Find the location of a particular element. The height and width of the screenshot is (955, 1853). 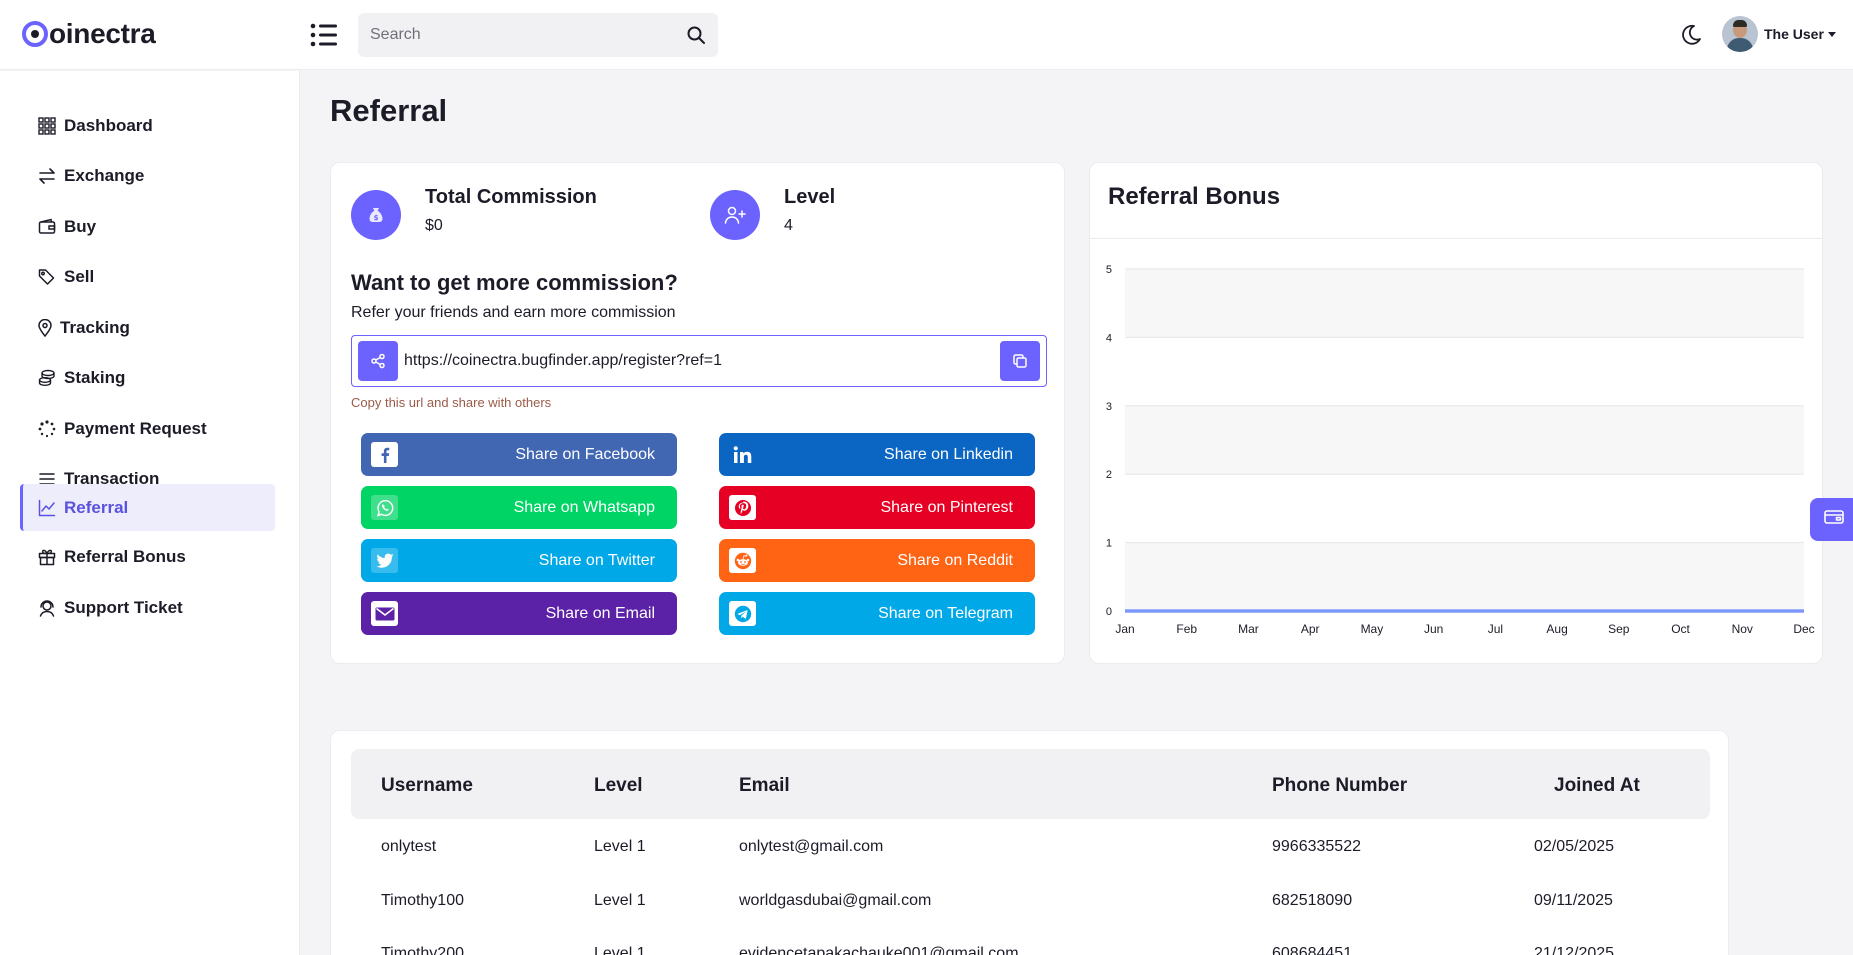

x-tick-label: Nov is located at coordinates (1742, 629).